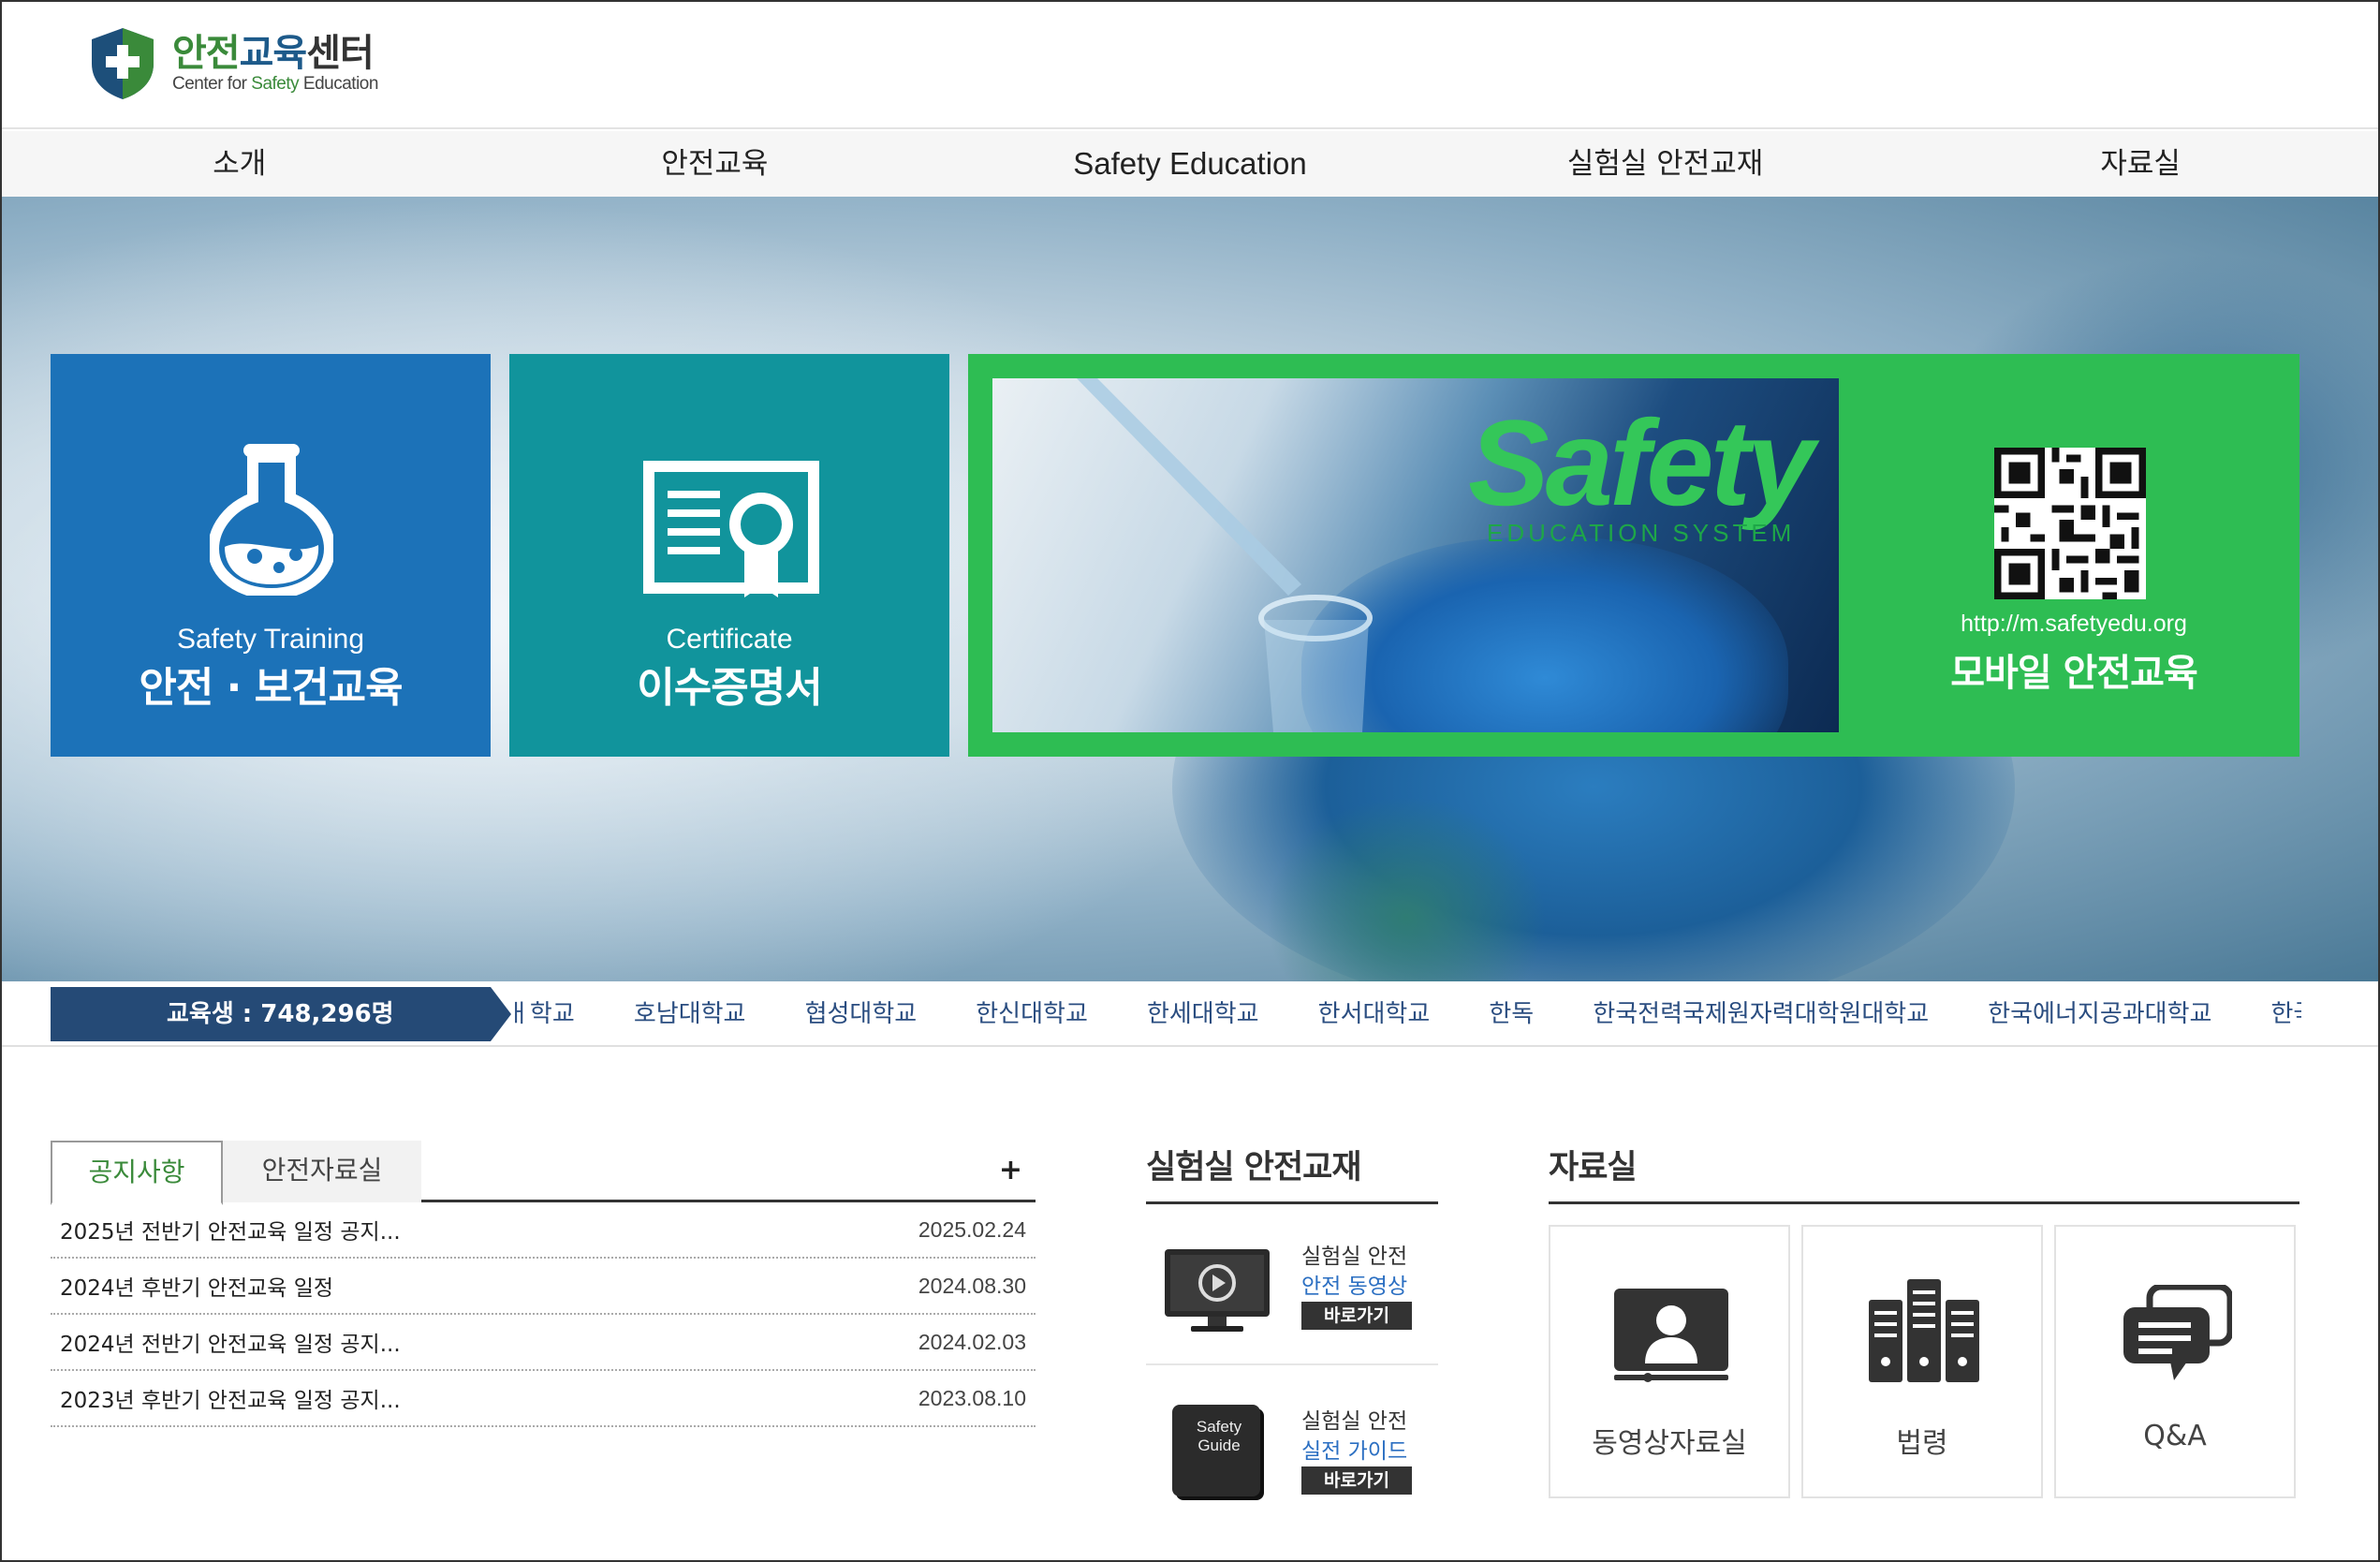 The width and height of the screenshot is (2380, 1562). I want to click on nav-item-intro: 소개, so click(239, 164).